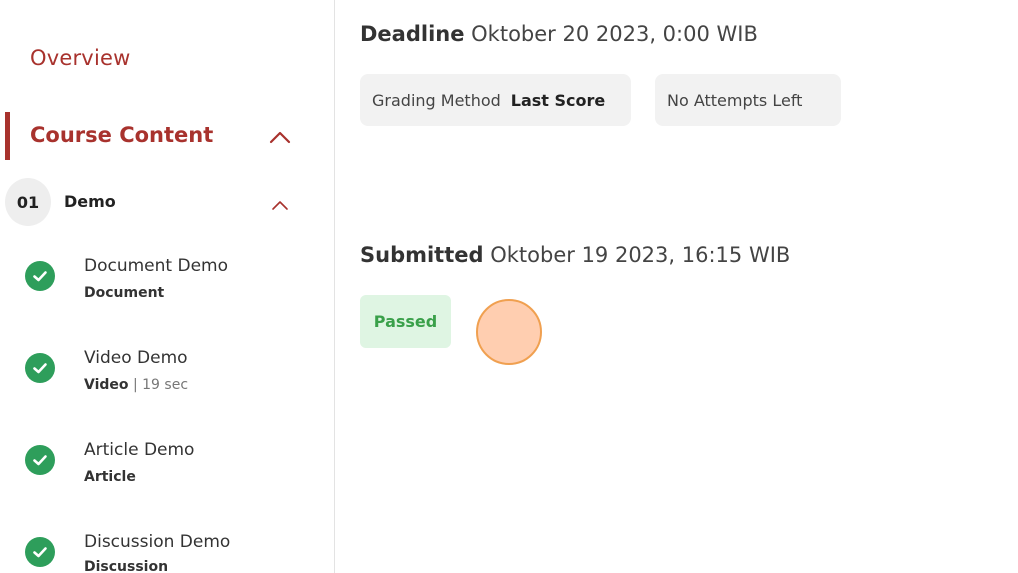  I want to click on attempts-text: No Attempts Left, so click(735, 100).